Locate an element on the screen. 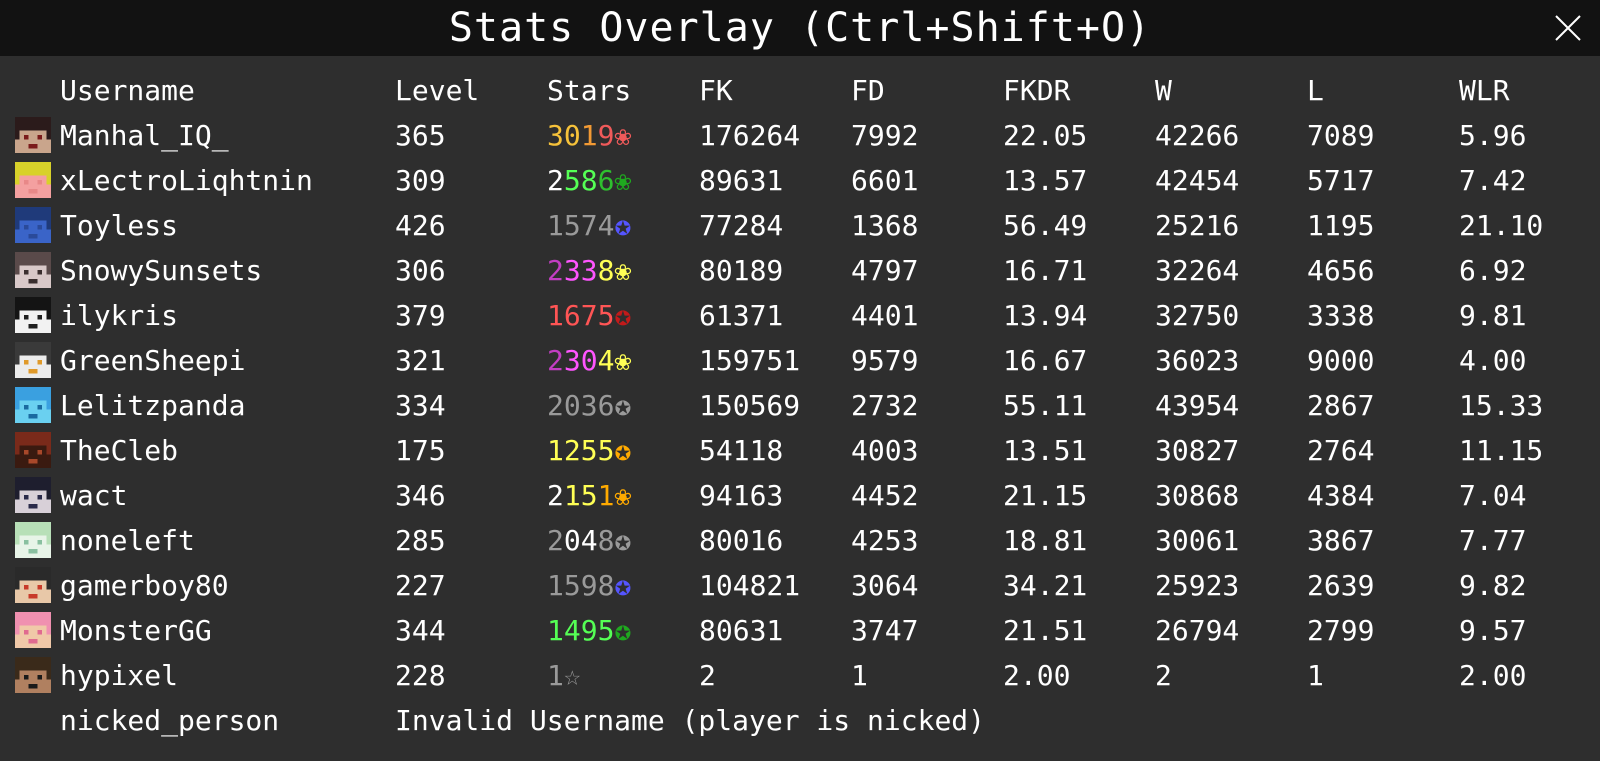 The width and height of the screenshot is (1600, 761). cell-stars: 2338❀ is located at coordinates (589, 270).